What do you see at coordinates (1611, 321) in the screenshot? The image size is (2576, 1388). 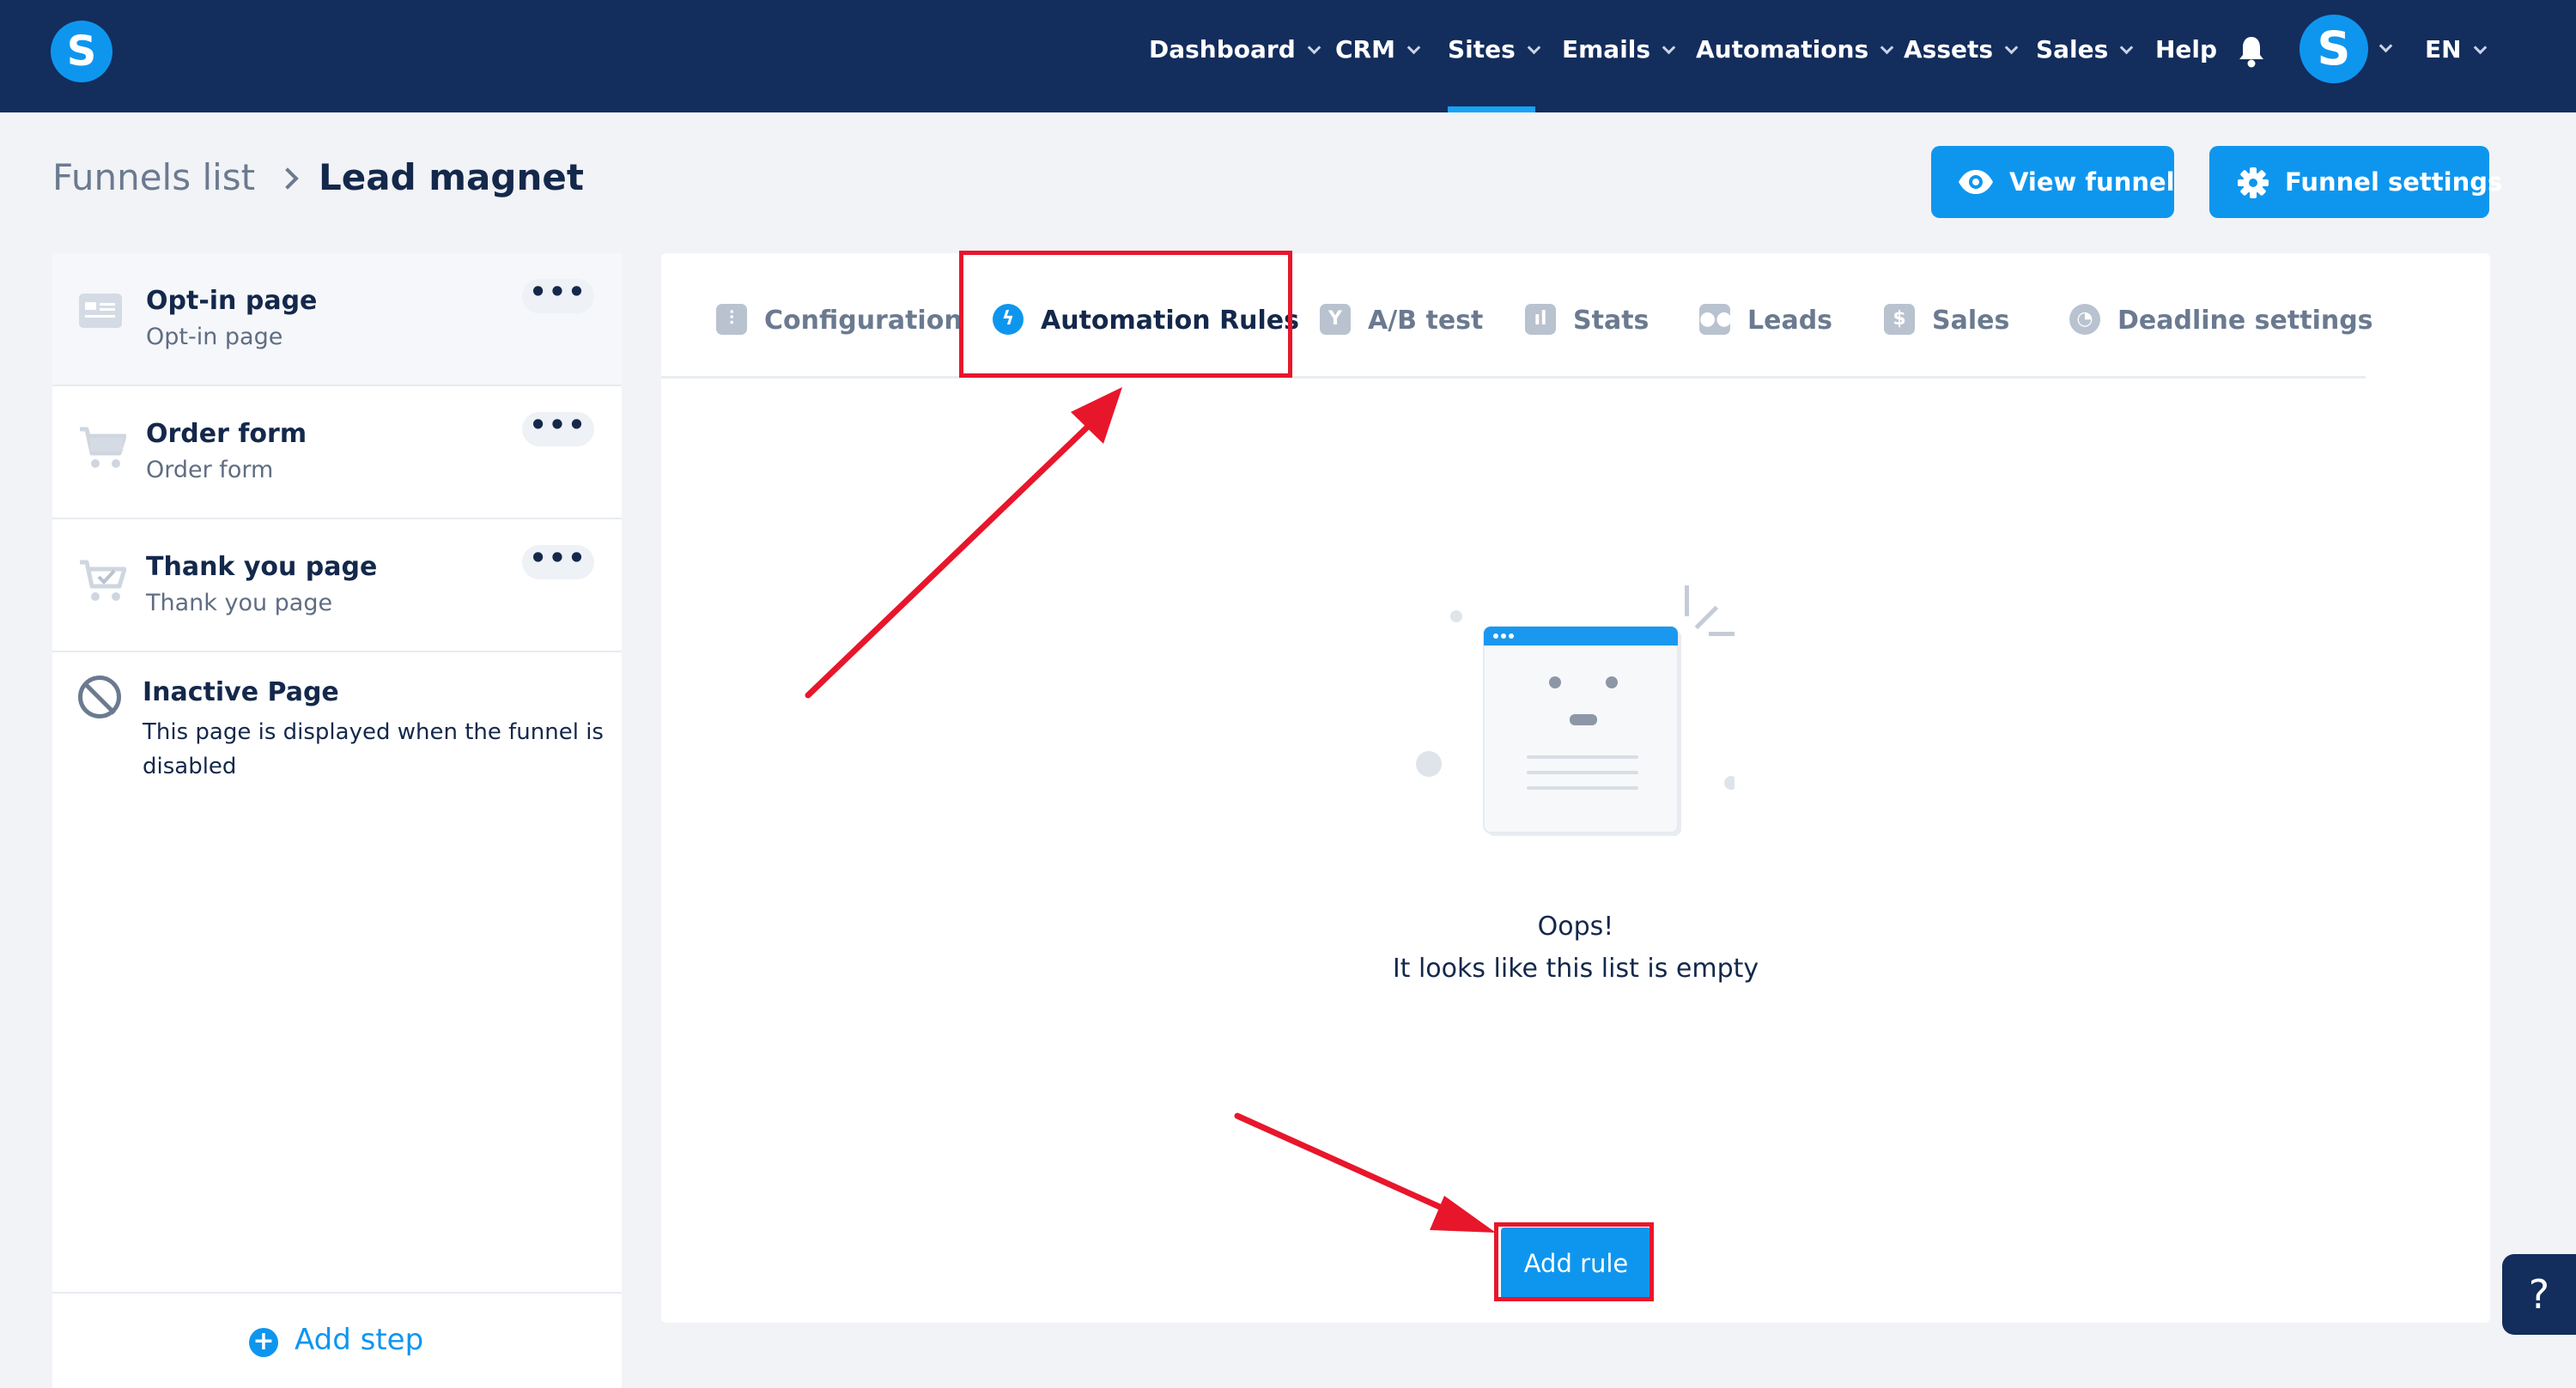 I see `tab-label: Stats` at bounding box center [1611, 321].